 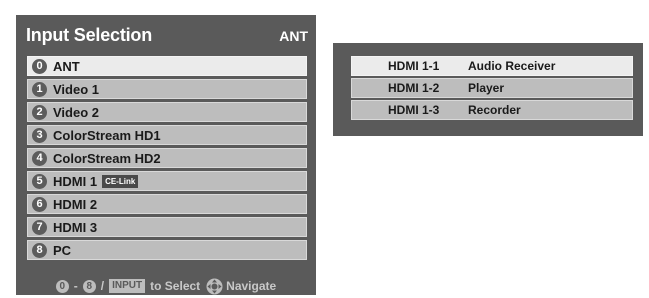 I want to click on number-2-icon: 2, so click(x=39, y=112).